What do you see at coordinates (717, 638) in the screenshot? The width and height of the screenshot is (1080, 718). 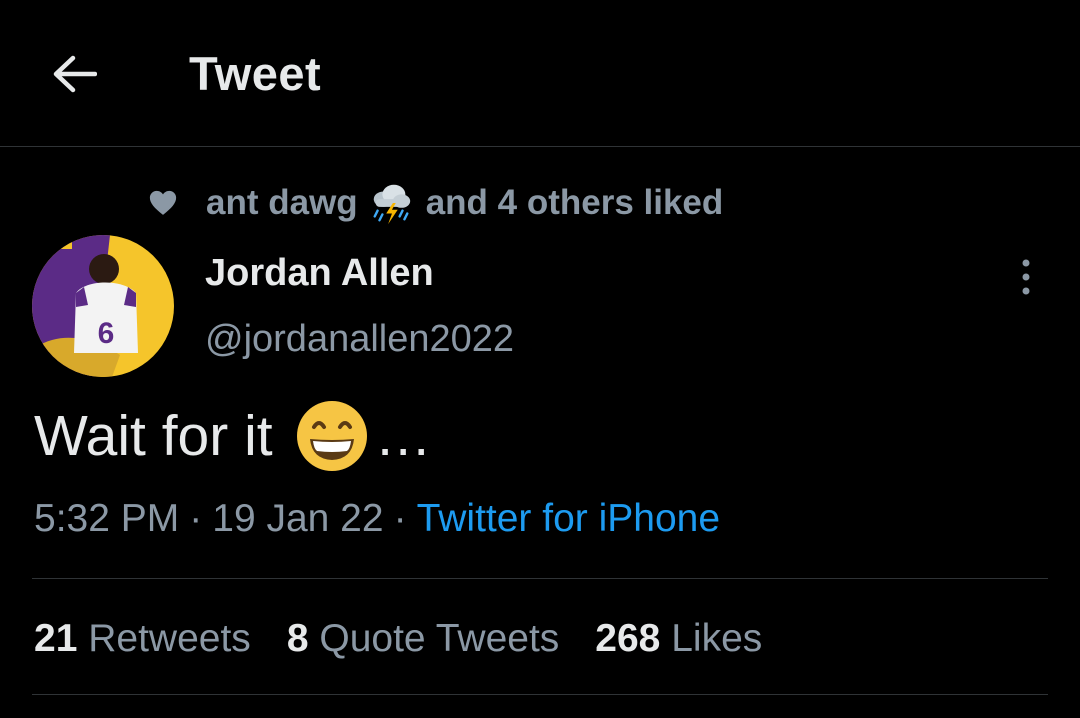 I see `likes-label: Likes` at bounding box center [717, 638].